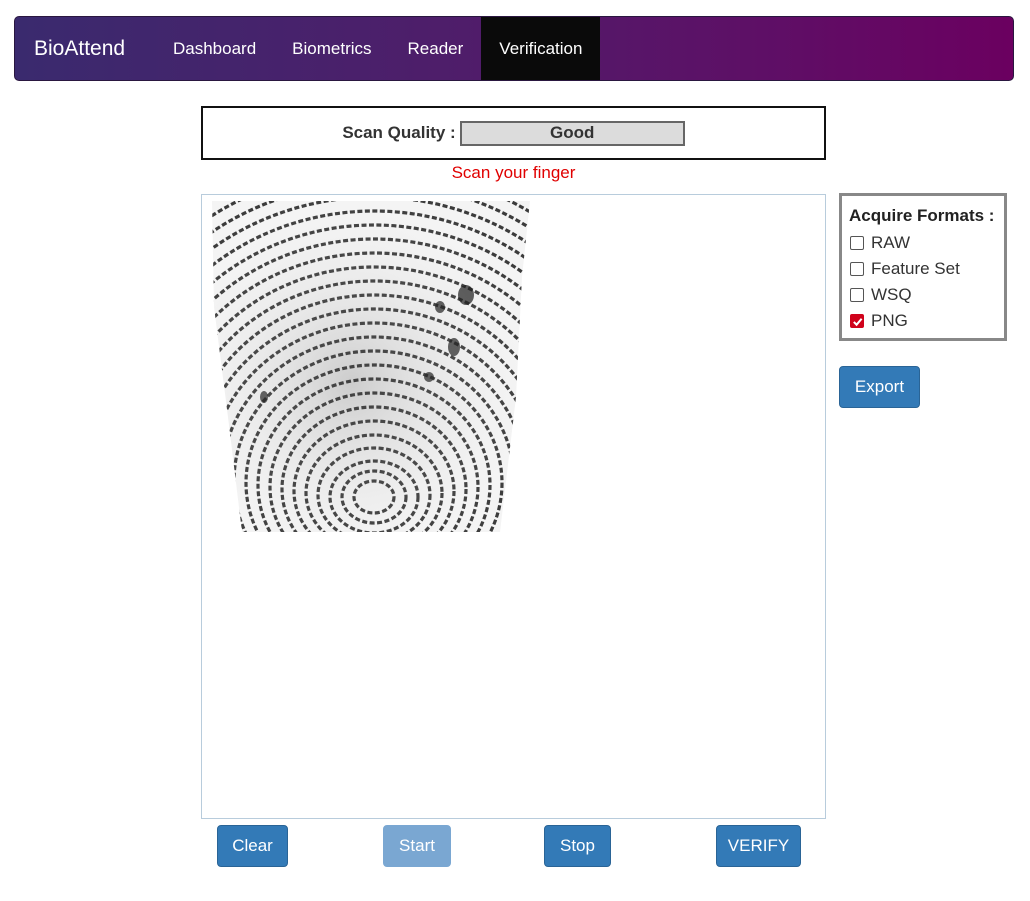  I want to click on scan-quality-value: Good, so click(572, 133).